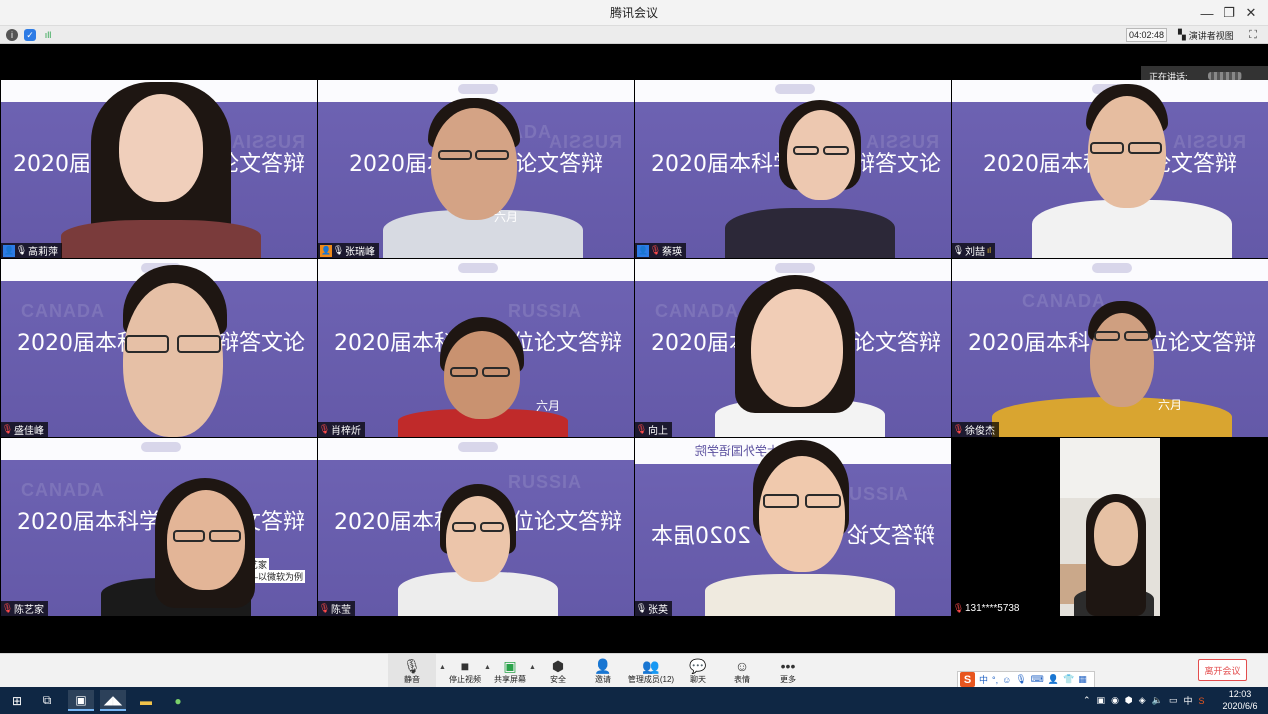 This screenshot has width=1268, height=714. I want to click on tray-display-icon: ▭, so click(1173, 700).